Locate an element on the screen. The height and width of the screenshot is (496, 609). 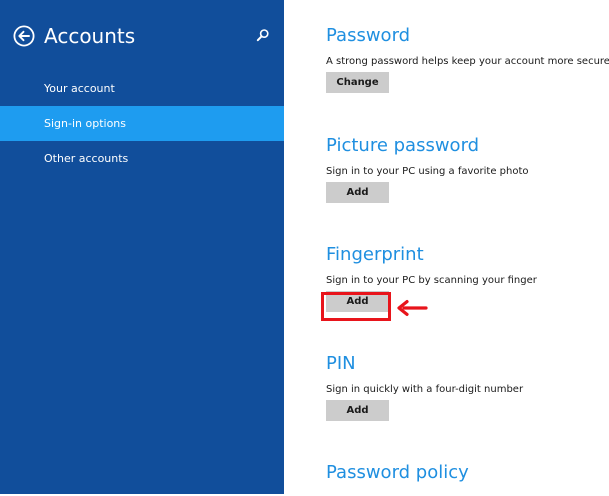
password-policy-section: Password policy is located at coordinates (466, 473).